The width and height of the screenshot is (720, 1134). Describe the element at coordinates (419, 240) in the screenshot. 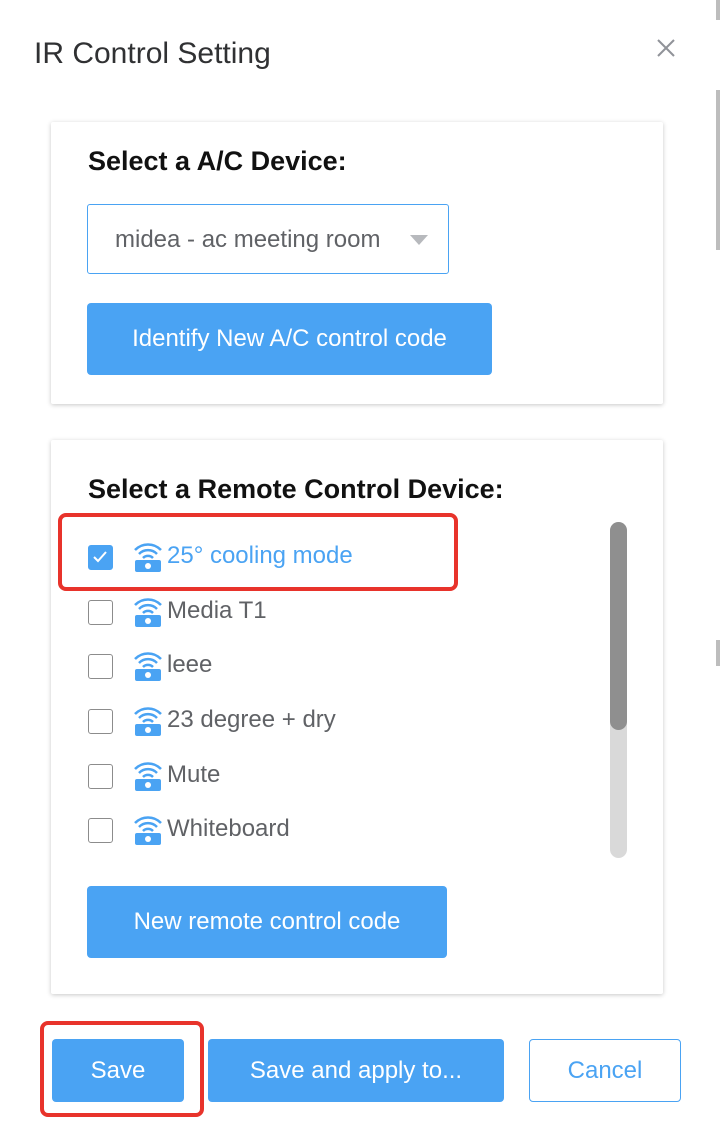

I see `caret-down-icon` at that location.